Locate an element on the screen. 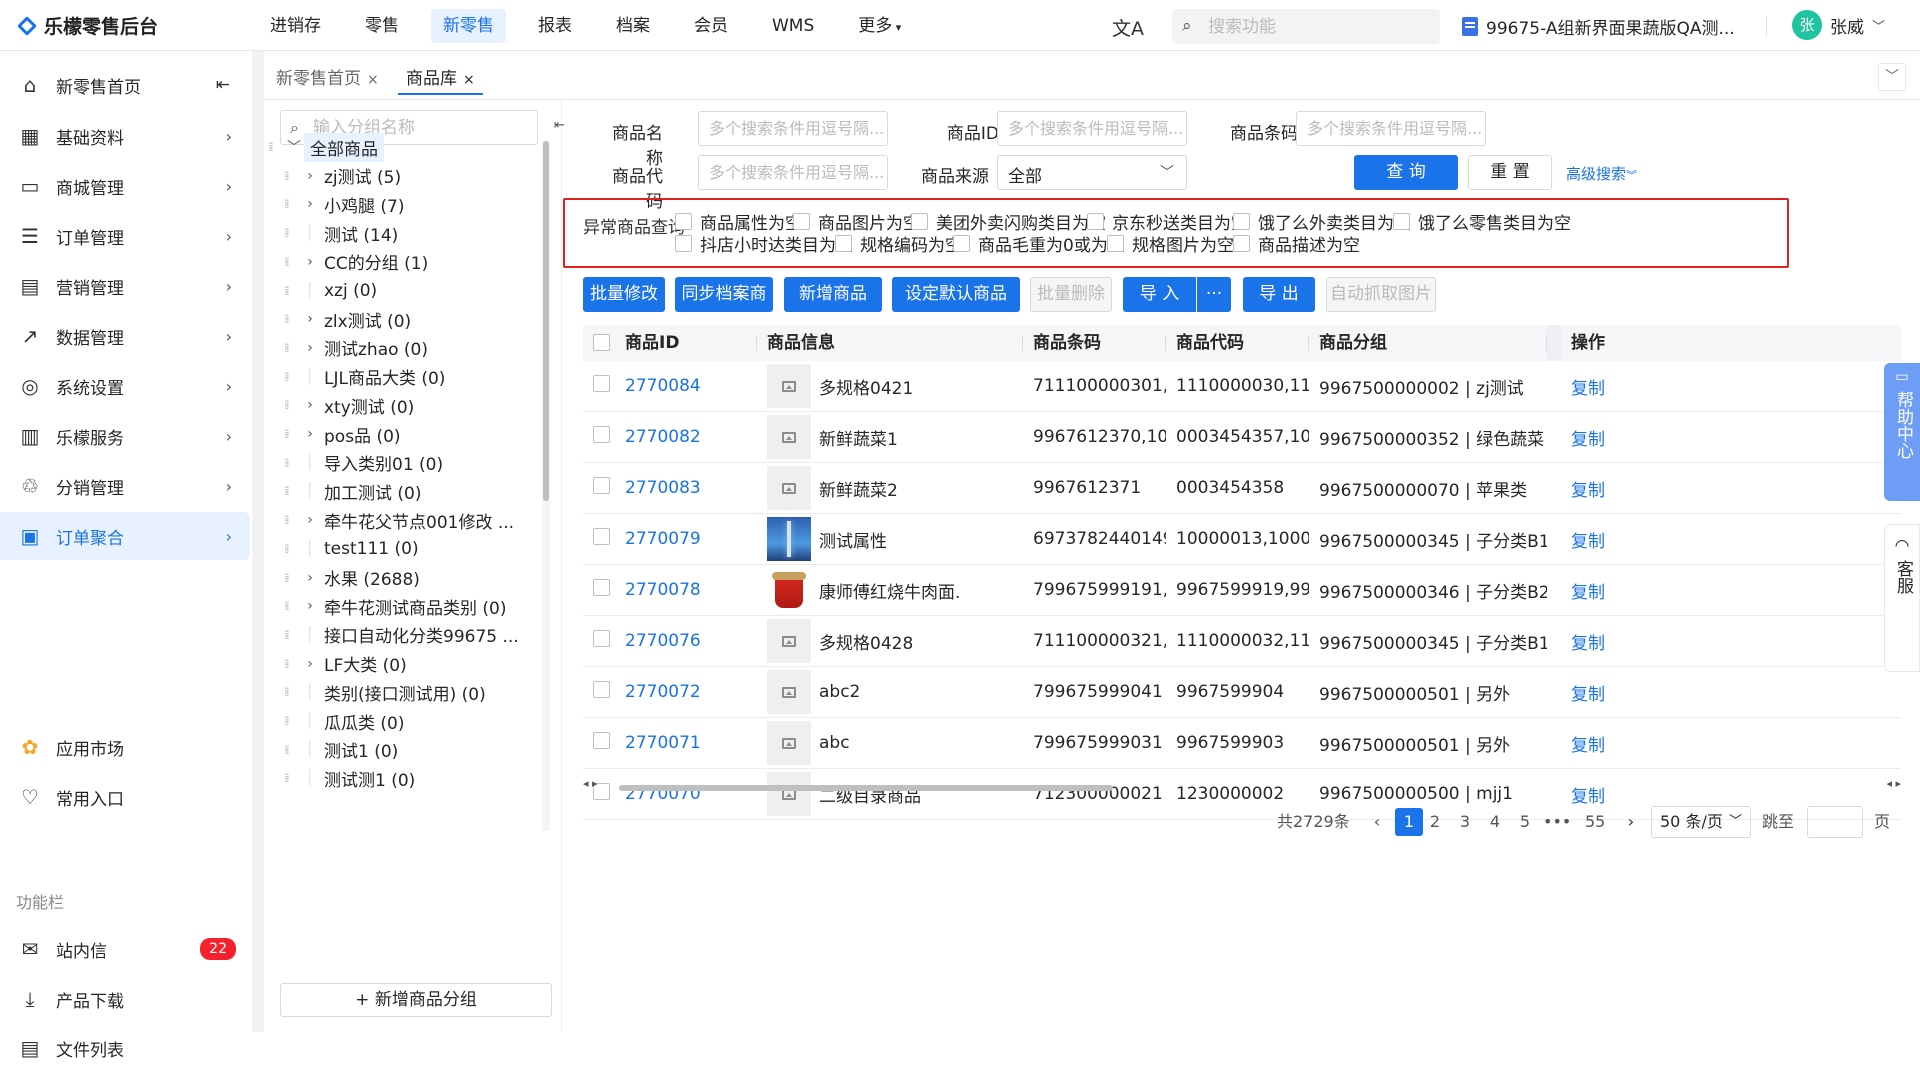  select-all-checkbox is located at coordinates (601, 342).